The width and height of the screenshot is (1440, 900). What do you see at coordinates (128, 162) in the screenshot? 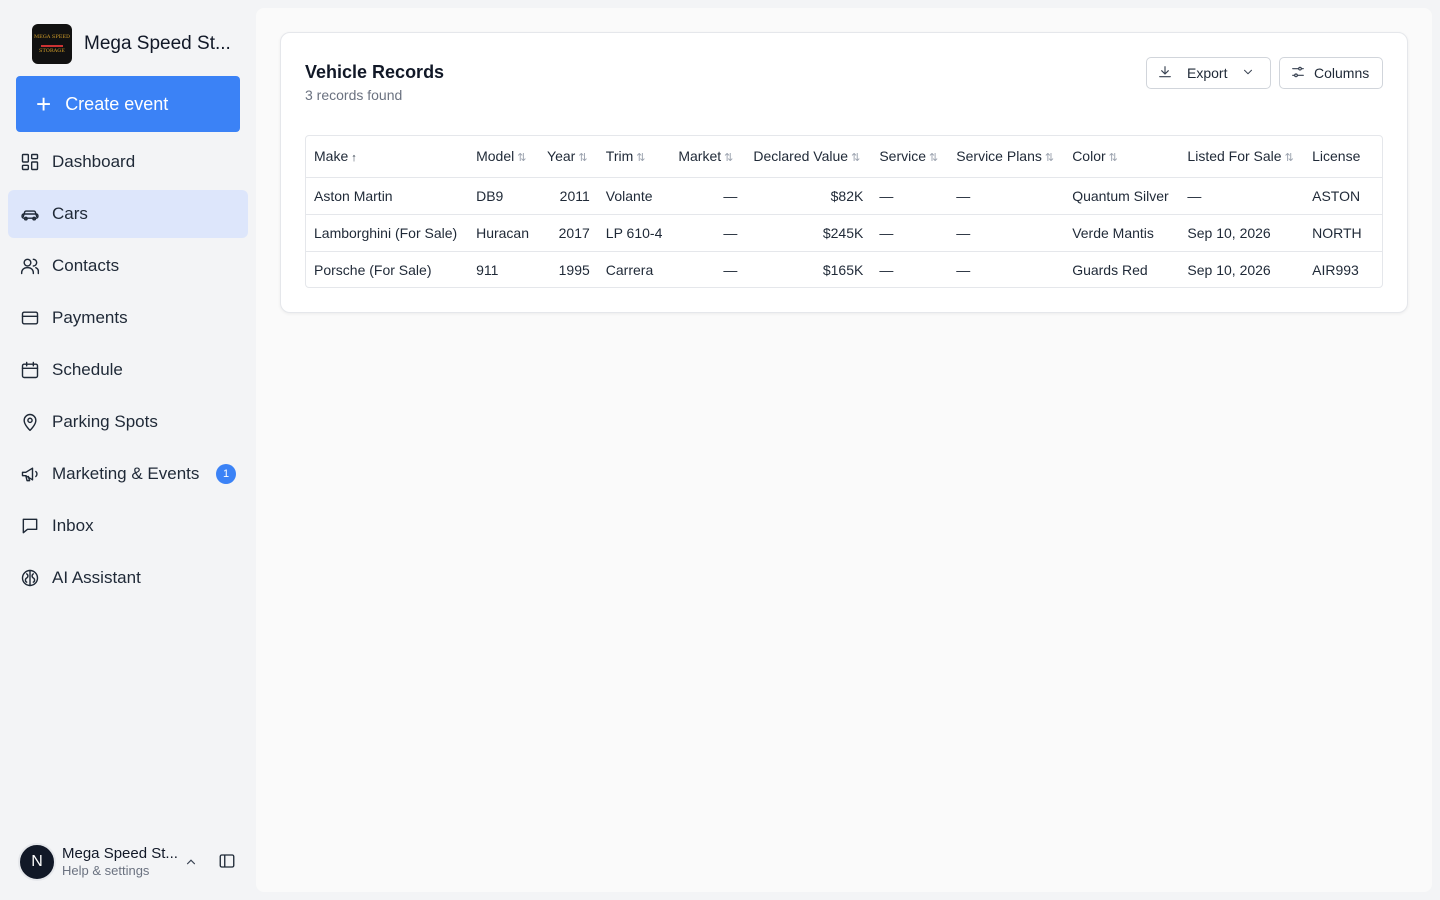
I see `sidebar-item-dashboard: Dashboard` at bounding box center [128, 162].